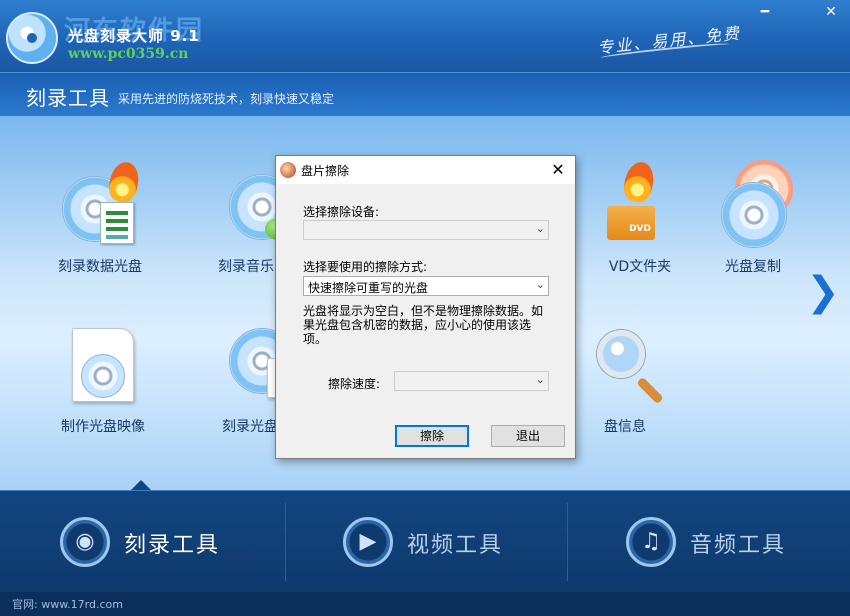 This screenshot has width=850, height=616. Describe the element at coordinates (823, 292) in the screenshot. I see `next-page-arrow-icon: ❯` at that location.